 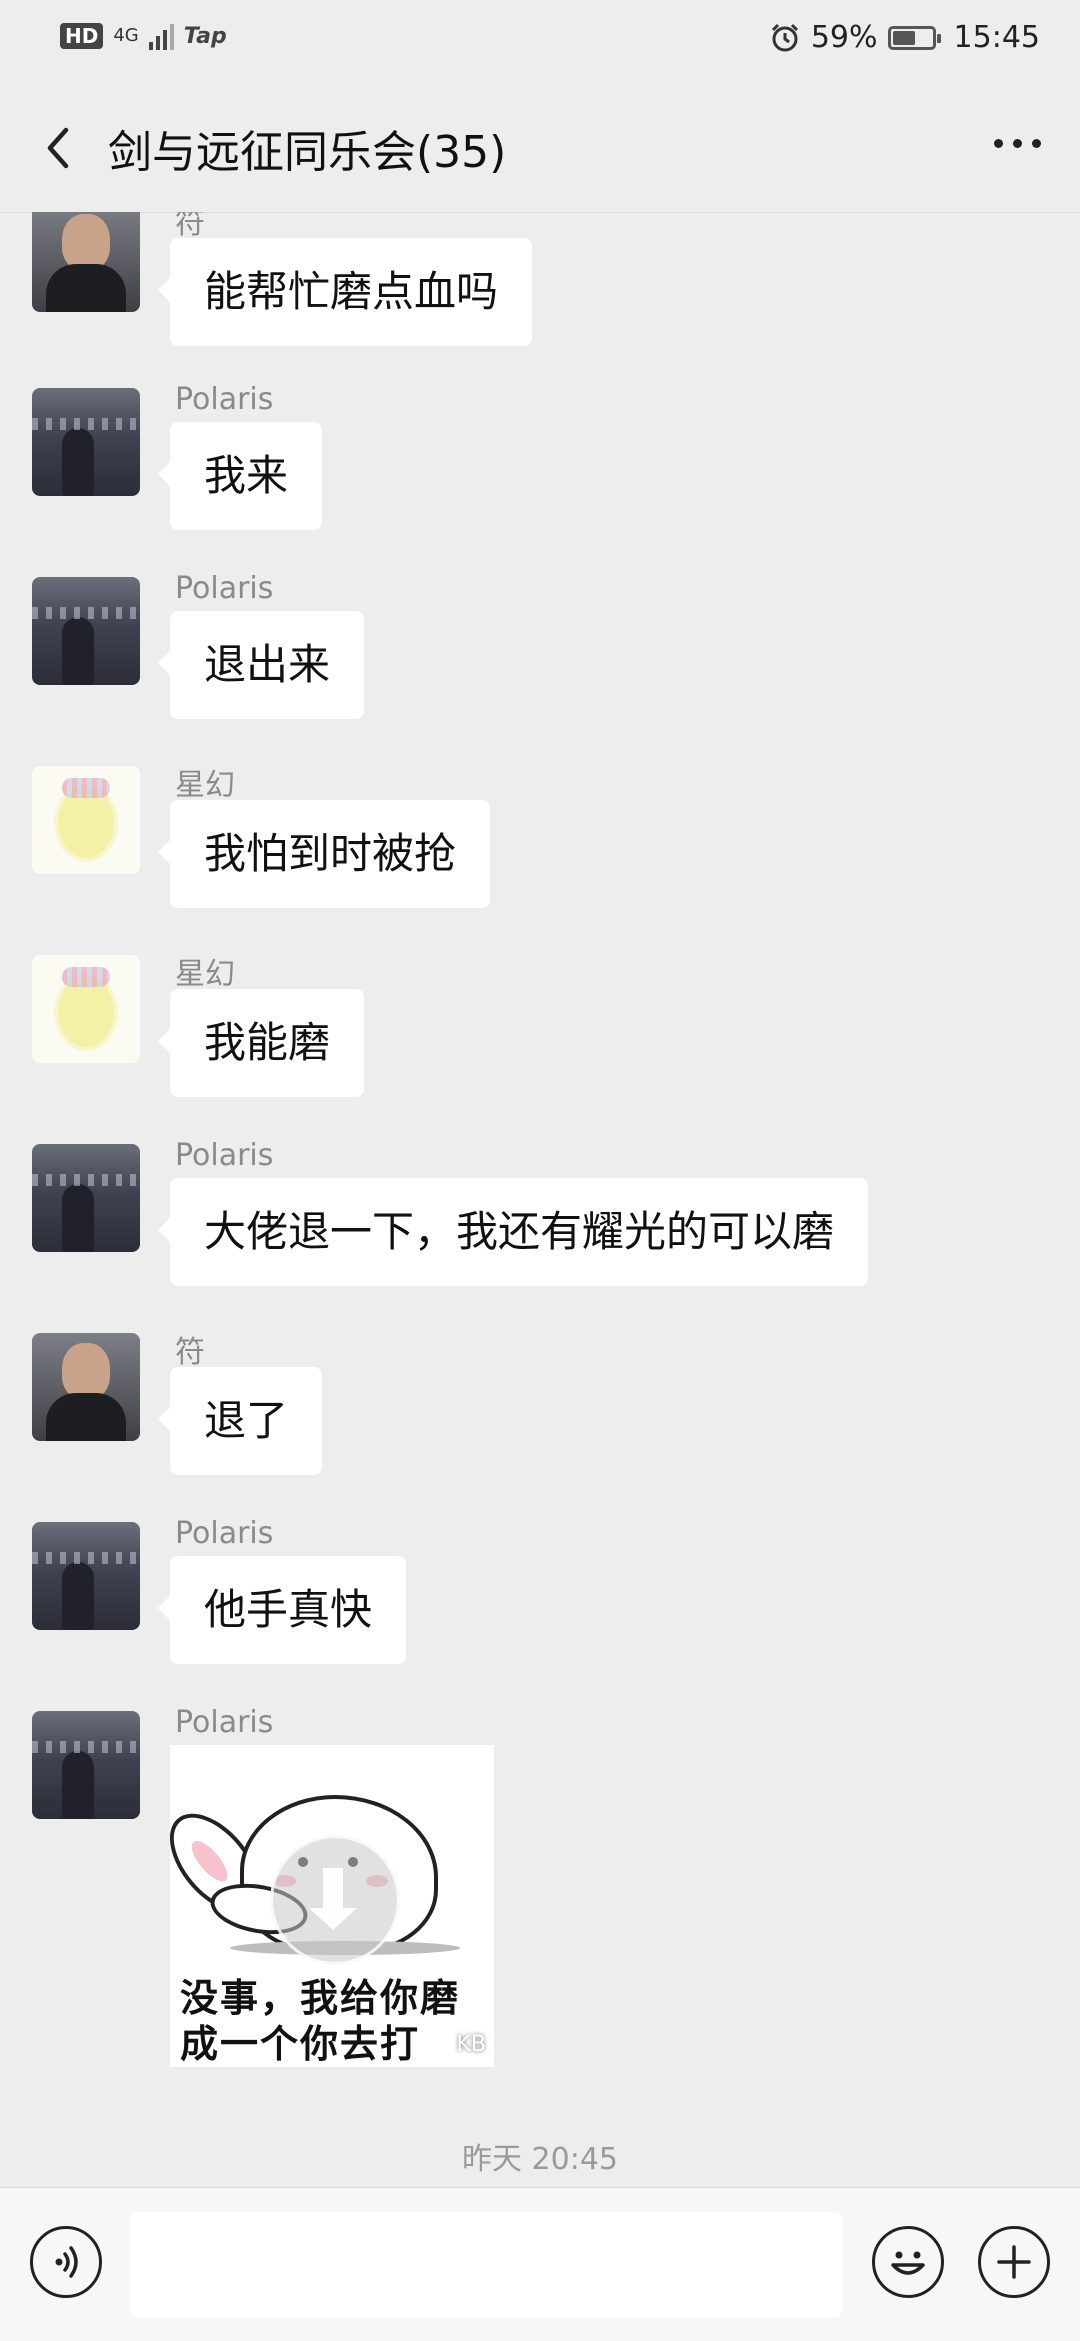 I want to click on message-bubble: 我能磨, so click(x=261, y=1043).